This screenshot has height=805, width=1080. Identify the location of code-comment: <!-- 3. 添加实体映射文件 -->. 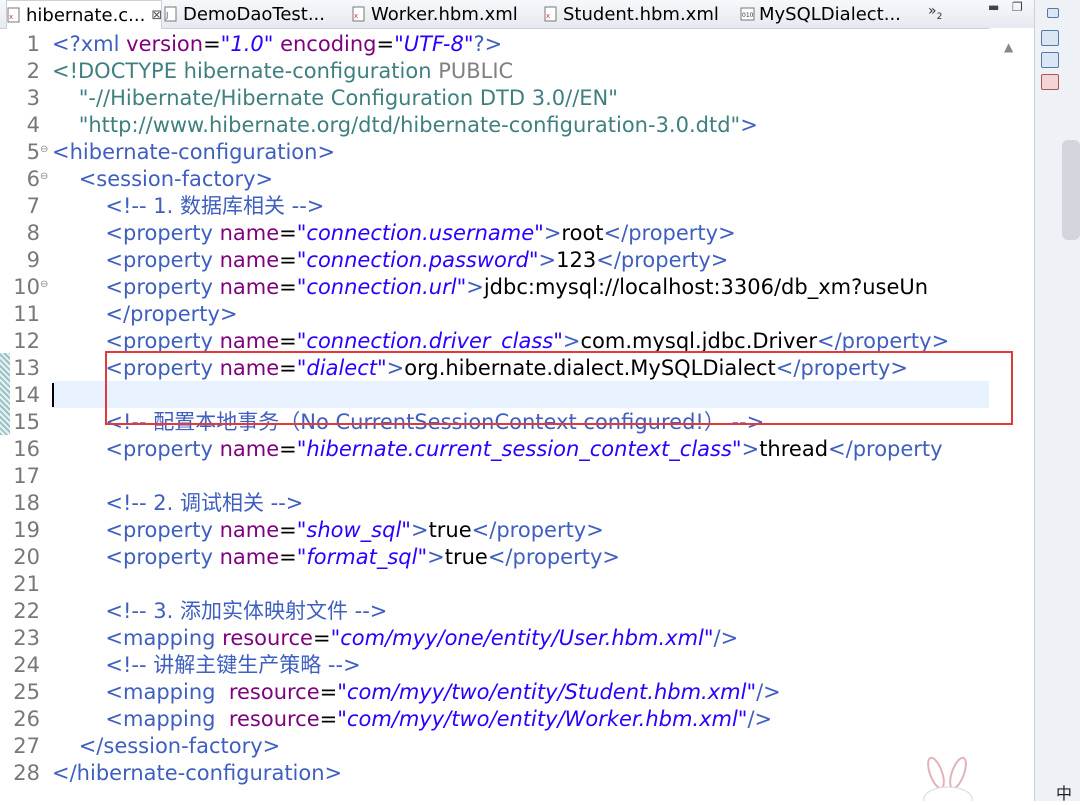
(220, 611).